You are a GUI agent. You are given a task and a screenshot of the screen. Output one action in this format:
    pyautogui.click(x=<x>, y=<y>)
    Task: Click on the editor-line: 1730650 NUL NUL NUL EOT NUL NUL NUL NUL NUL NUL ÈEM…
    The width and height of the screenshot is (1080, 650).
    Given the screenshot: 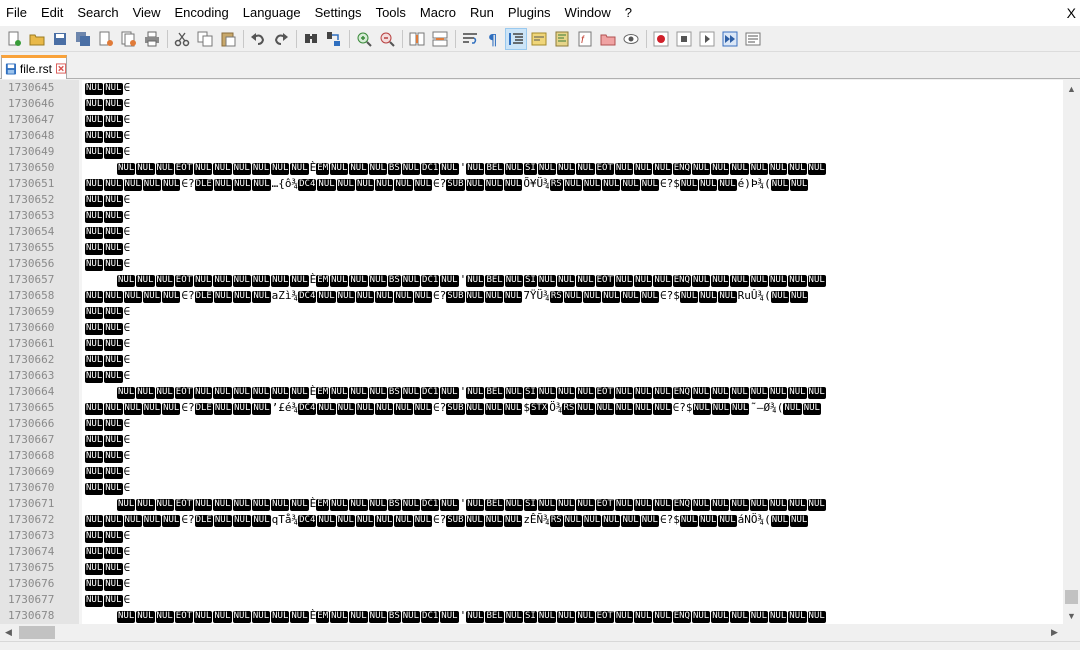 What is the action you would take?
    pyautogui.click(x=531, y=168)
    